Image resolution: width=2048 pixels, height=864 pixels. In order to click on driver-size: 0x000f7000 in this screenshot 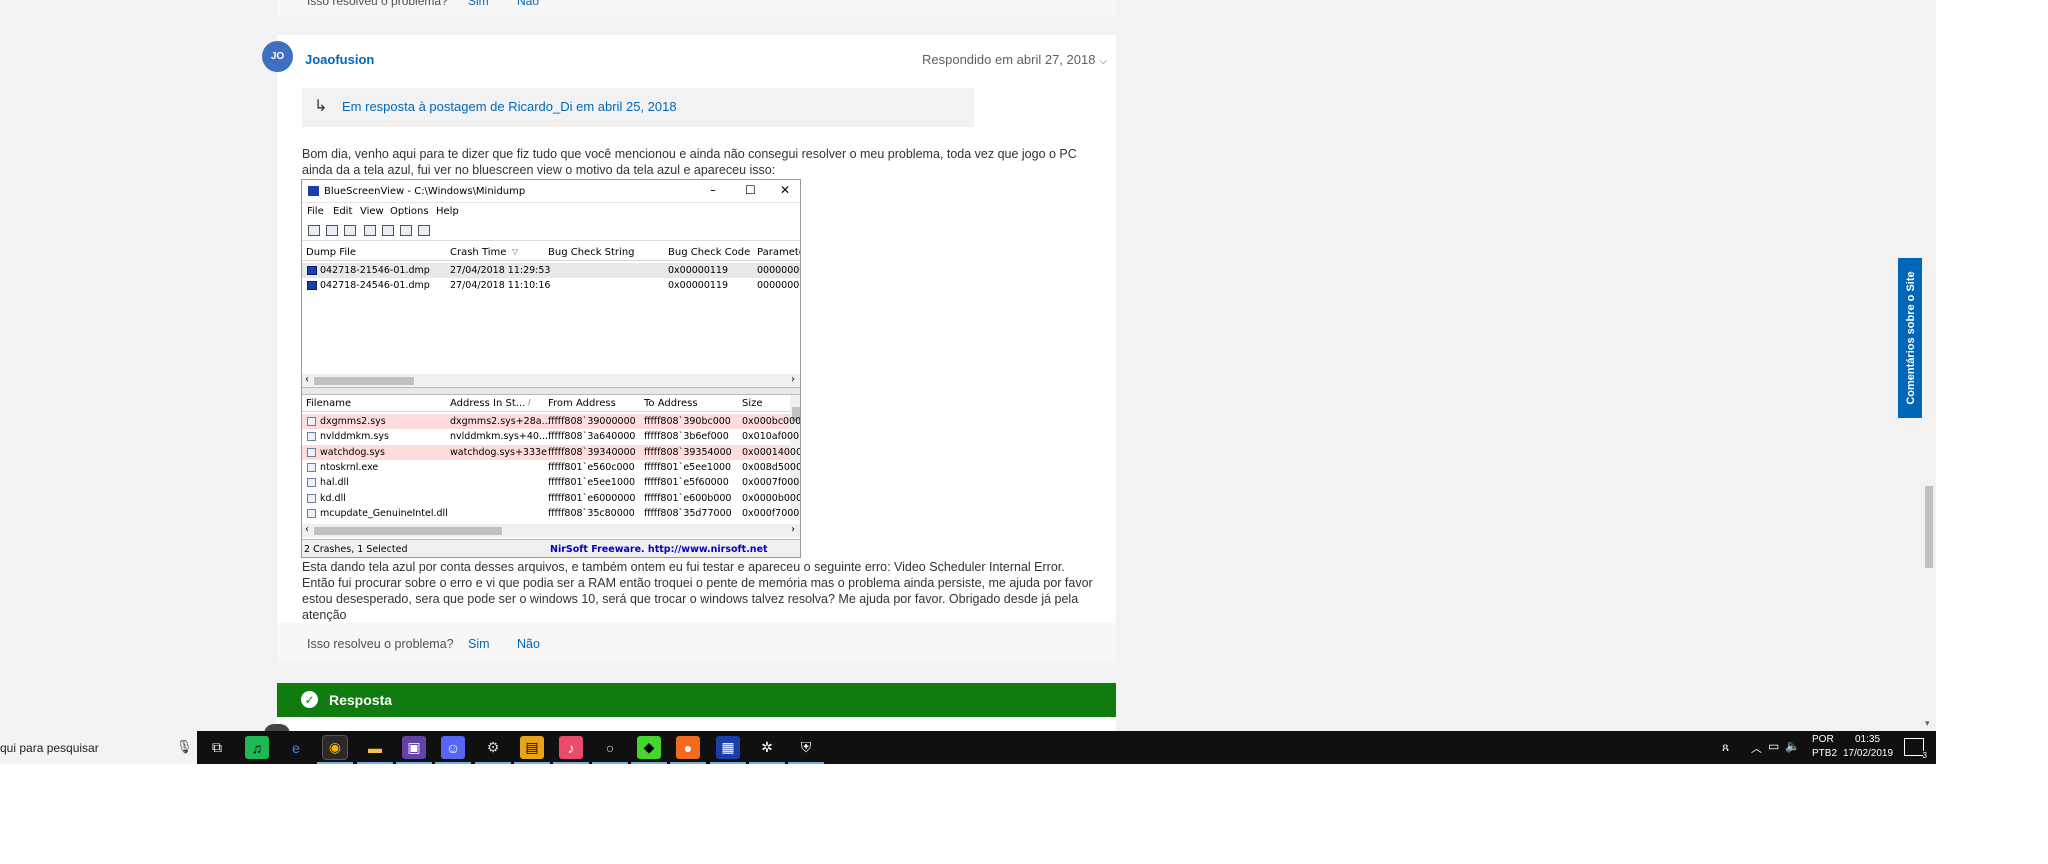, I will do `click(771, 513)`.